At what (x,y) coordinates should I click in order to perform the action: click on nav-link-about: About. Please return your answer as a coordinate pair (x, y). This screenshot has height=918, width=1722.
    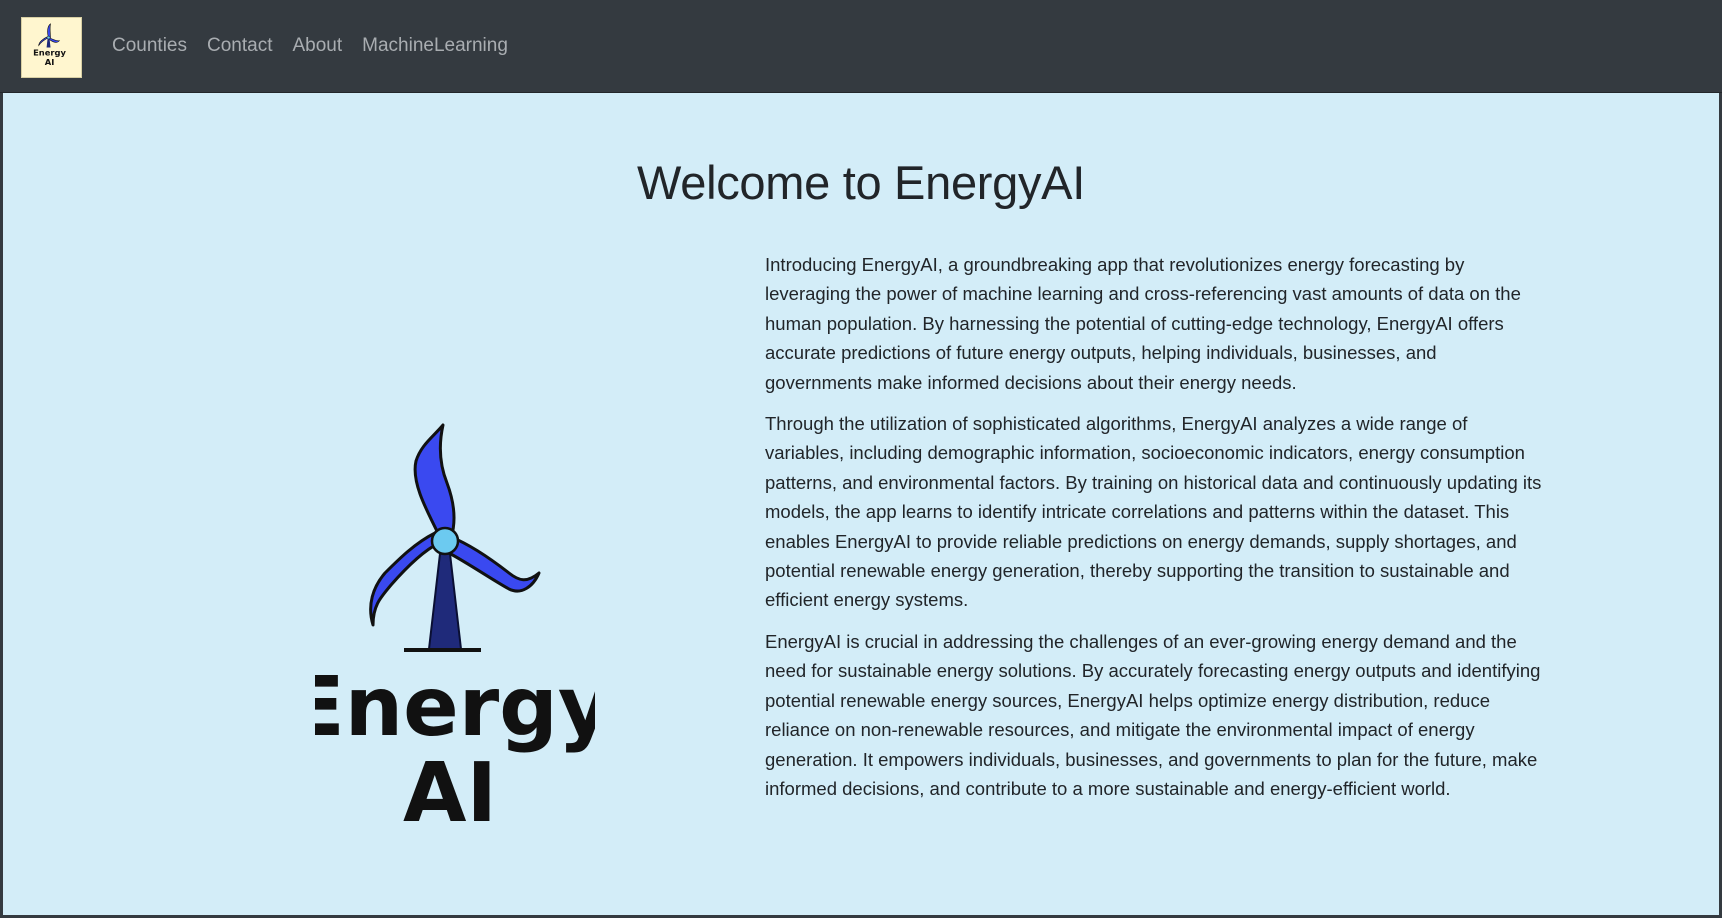
    Looking at the image, I should click on (317, 46).